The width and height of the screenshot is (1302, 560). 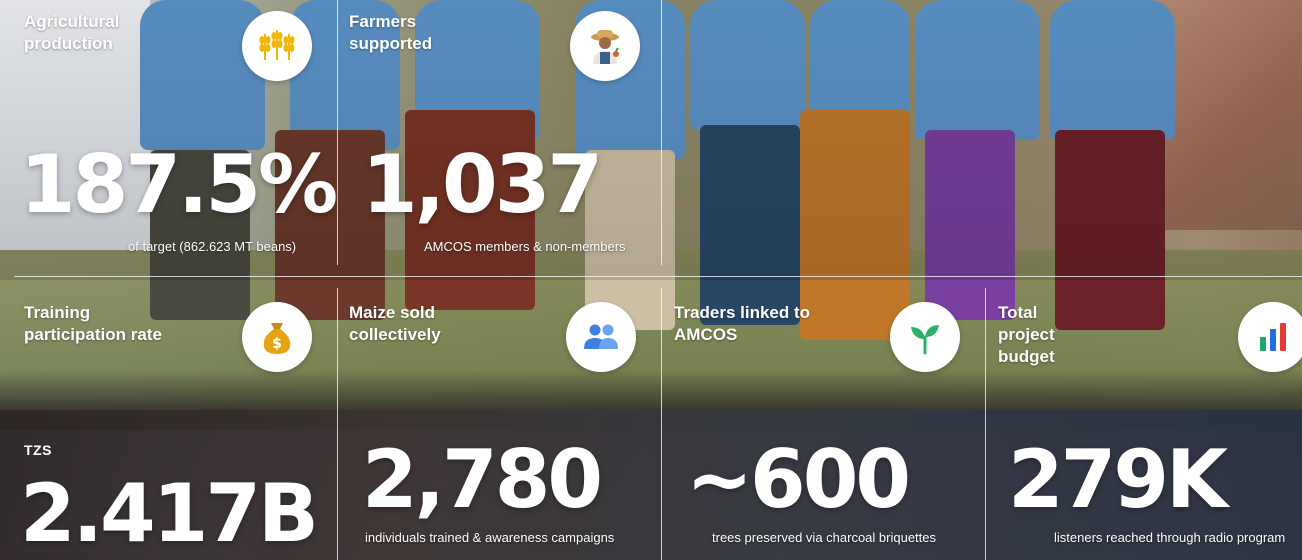 What do you see at coordinates (38, 450) in the screenshot?
I see `currency-prefix: TZS` at bounding box center [38, 450].